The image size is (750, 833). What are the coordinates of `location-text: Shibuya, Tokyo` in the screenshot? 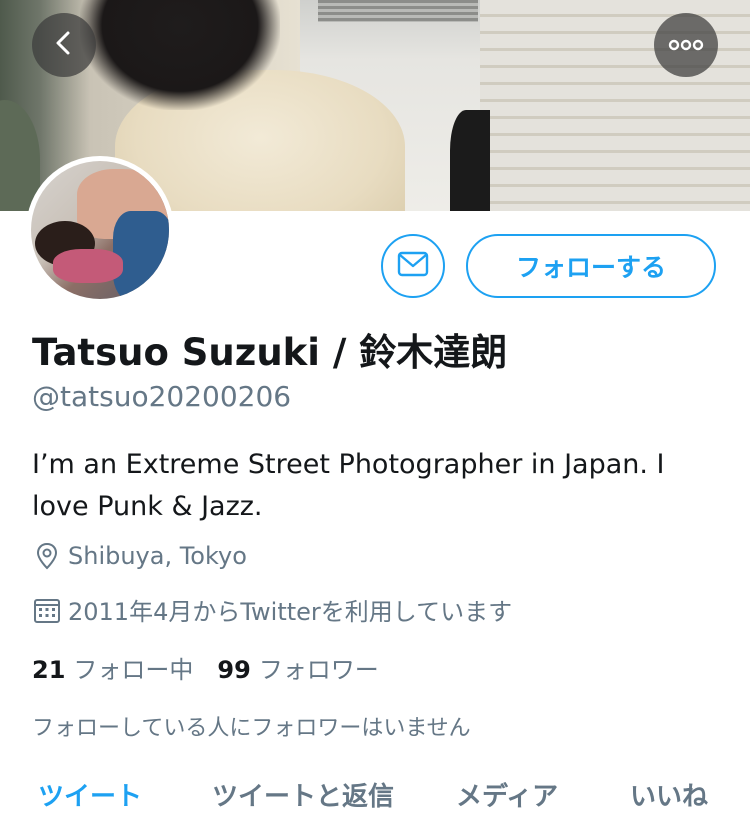 It's located at (157, 556).